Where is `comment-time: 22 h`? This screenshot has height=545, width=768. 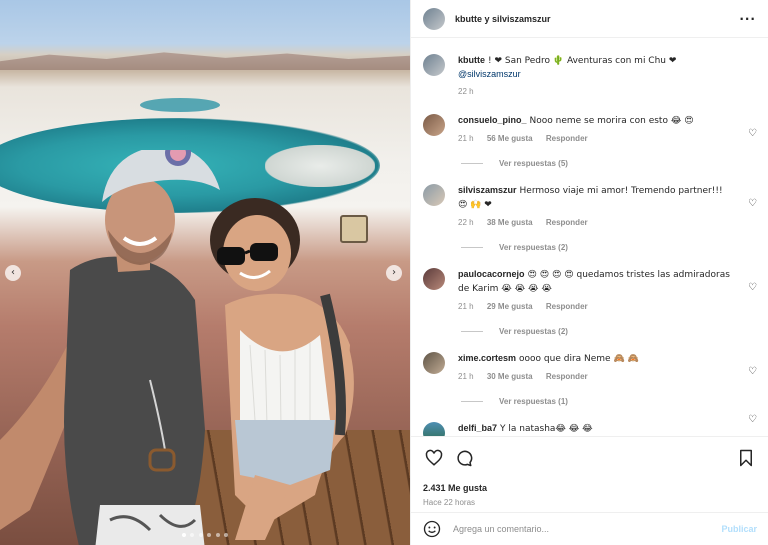 comment-time: 22 h is located at coordinates (466, 222).